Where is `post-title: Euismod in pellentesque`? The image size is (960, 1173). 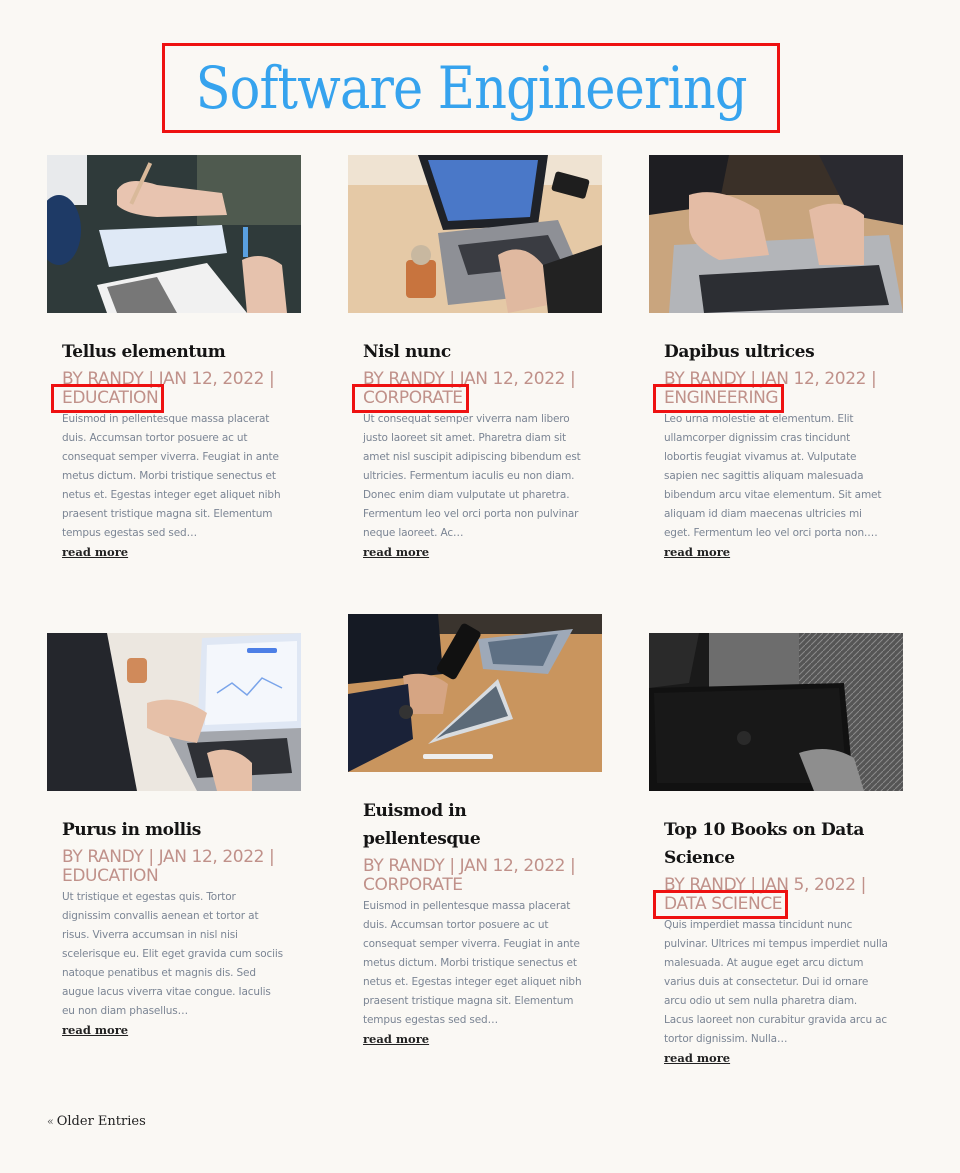
post-title: Euismod in pellentesque is located at coordinates (475, 825).